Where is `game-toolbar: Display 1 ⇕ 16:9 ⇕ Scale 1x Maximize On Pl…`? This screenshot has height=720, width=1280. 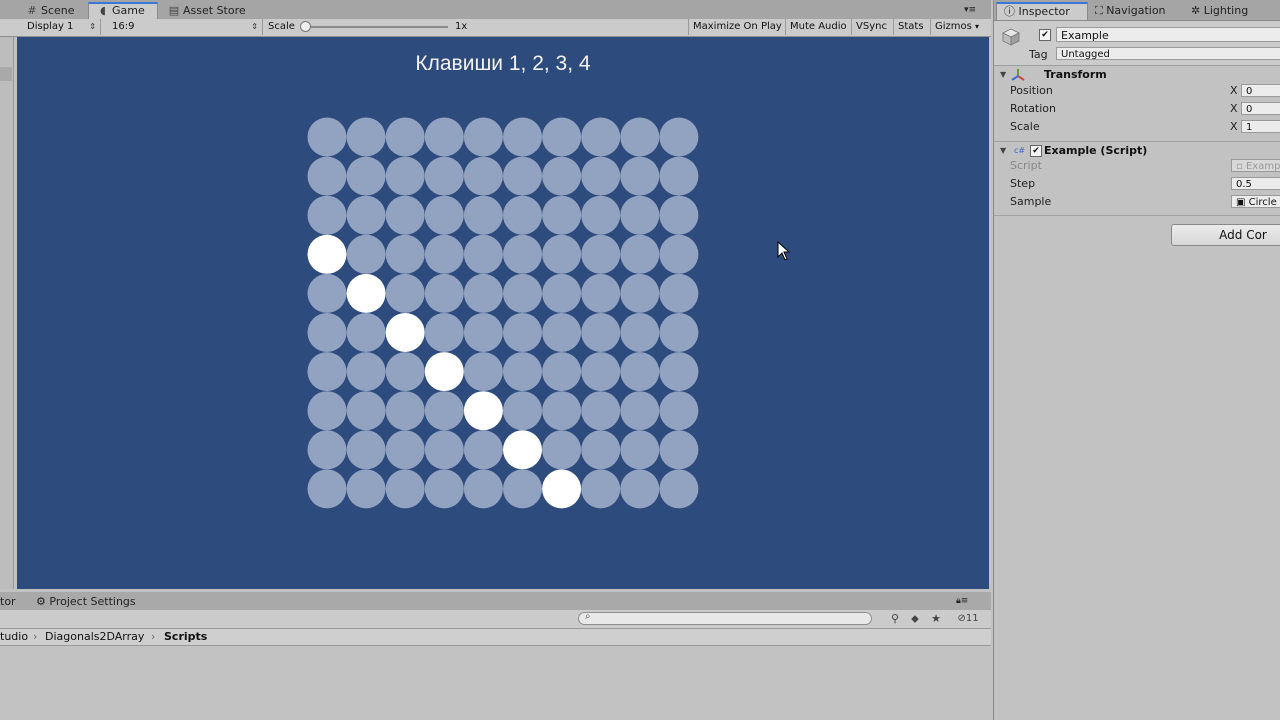 game-toolbar: Display 1 ⇕ 16:9 ⇕ Scale 1x Maximize On Pl… is located at coordinates (495, 28).